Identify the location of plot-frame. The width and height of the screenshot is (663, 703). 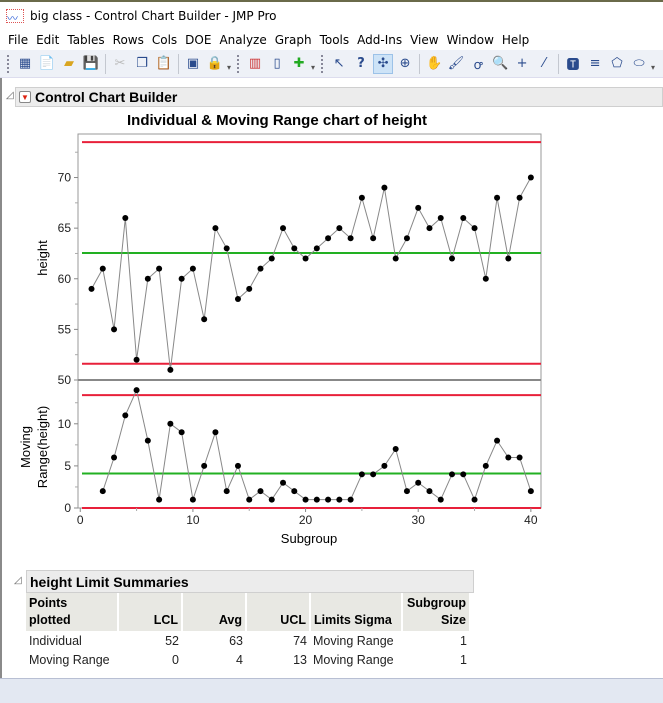
(309, 444).